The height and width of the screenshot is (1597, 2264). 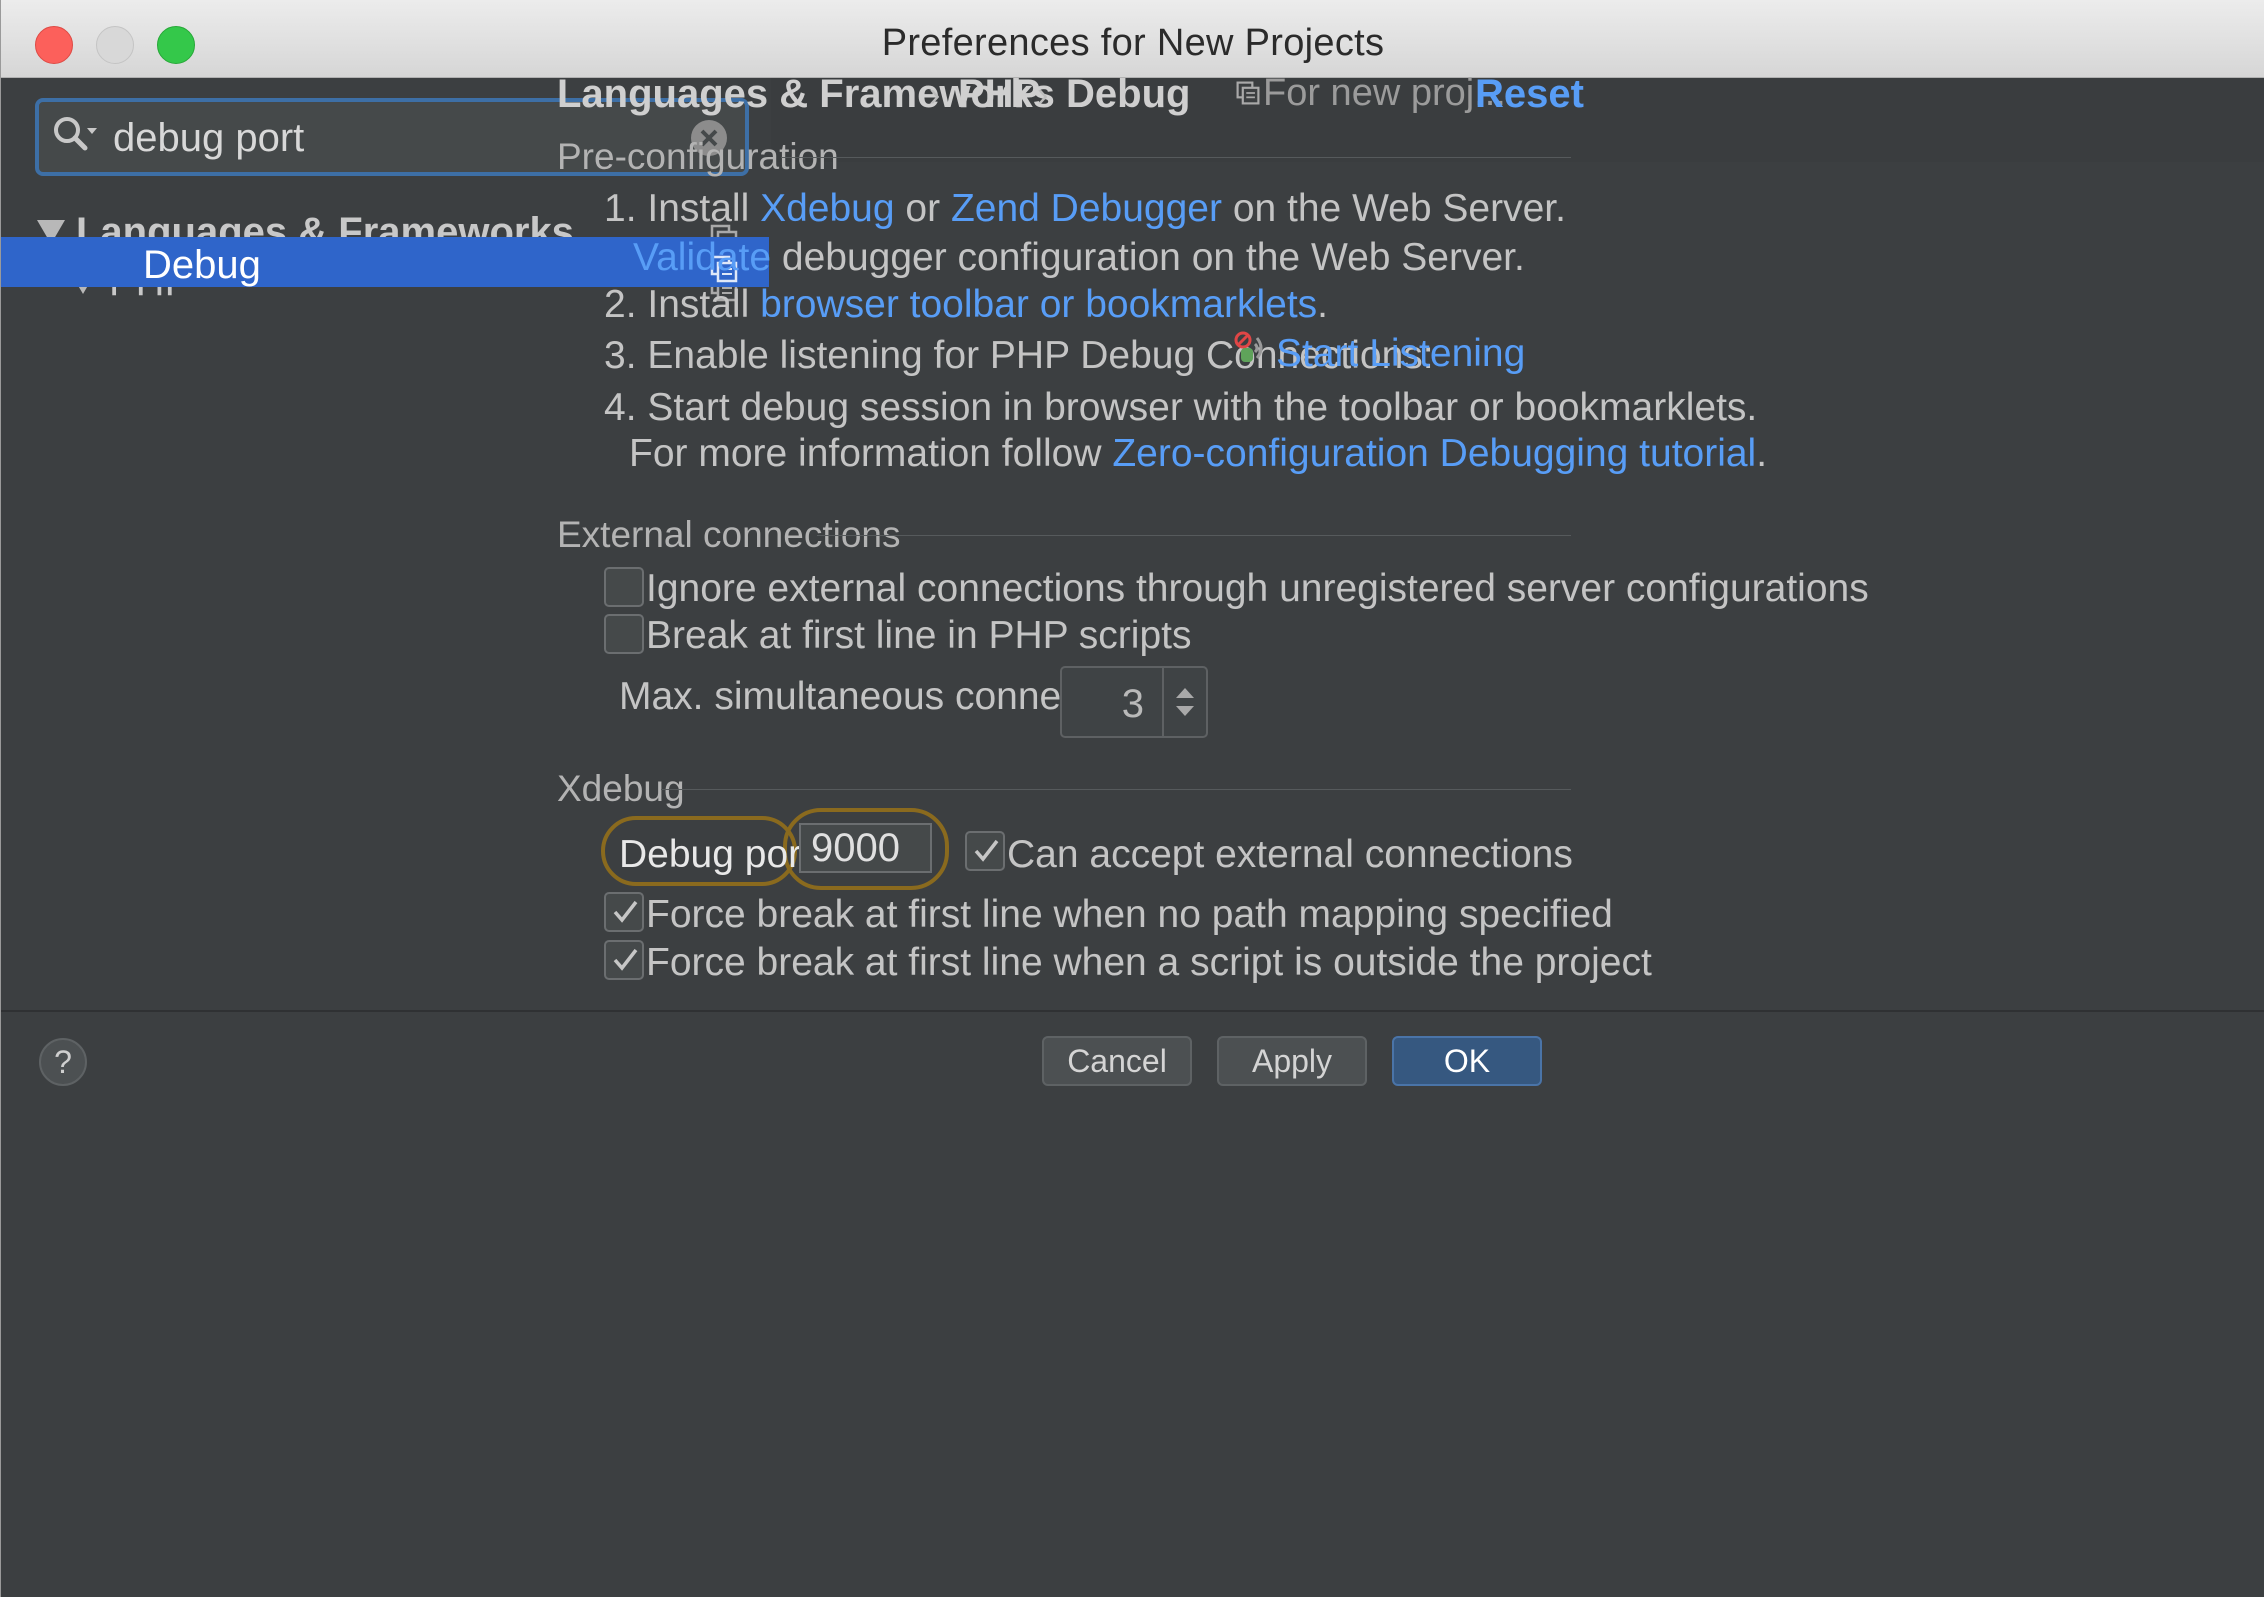 What do you see at coordinates (999, 94) in the screenshot?
I see `breadcrumb-item: PHP` at bounding box center [999, 94].